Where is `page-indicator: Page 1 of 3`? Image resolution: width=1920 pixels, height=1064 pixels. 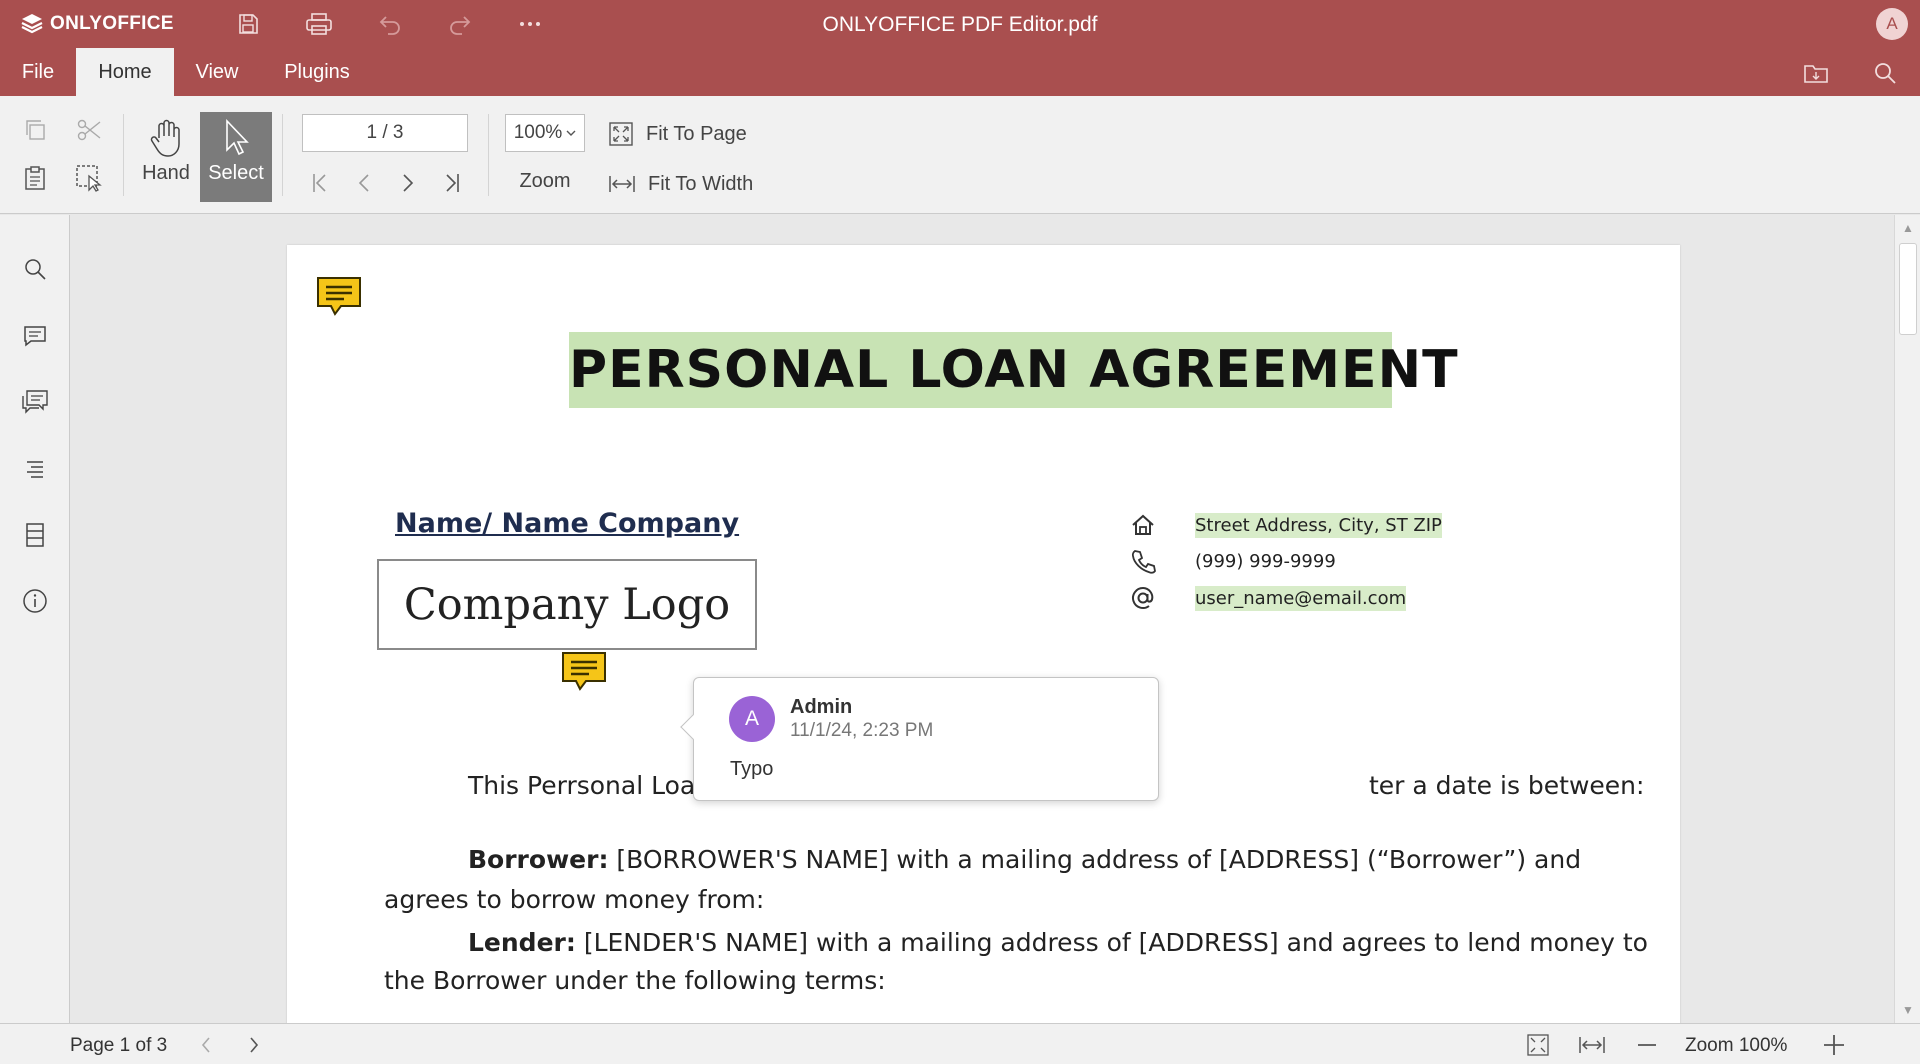
page-indicator: Page 1 of 3 is located at coordinates (119, 1045).